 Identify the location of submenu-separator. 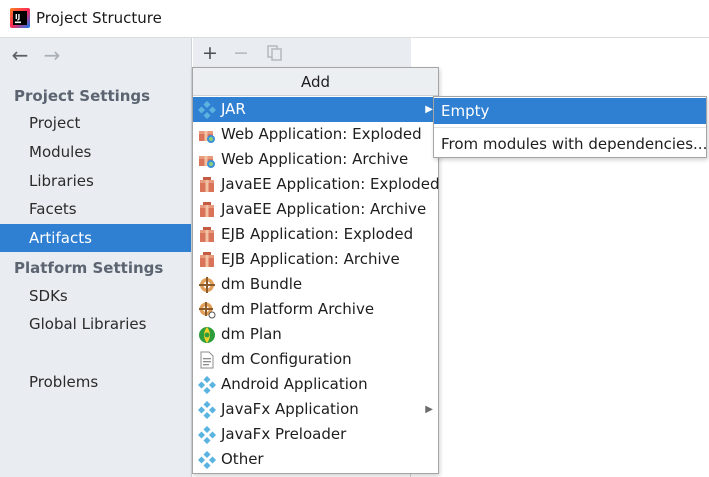
(570, 127).